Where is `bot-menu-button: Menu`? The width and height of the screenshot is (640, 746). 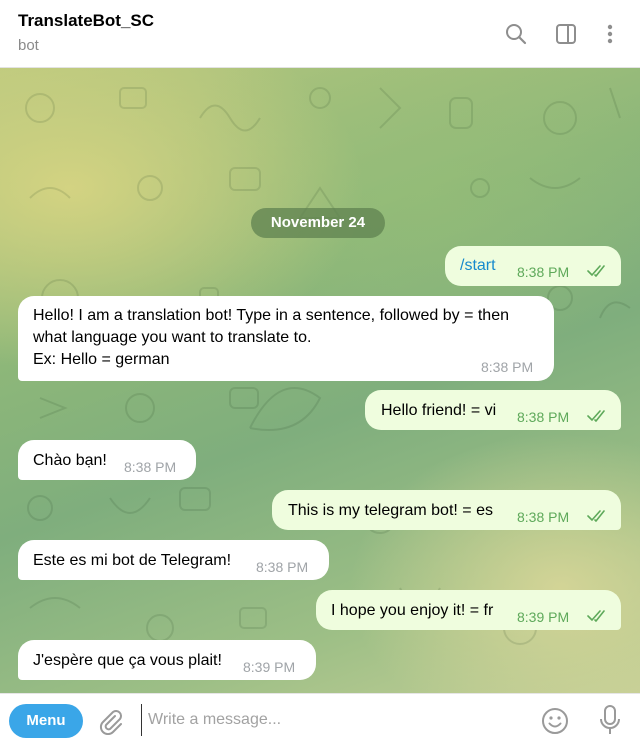
bot-menu-button: Menu is located at coordinates (46, 721).